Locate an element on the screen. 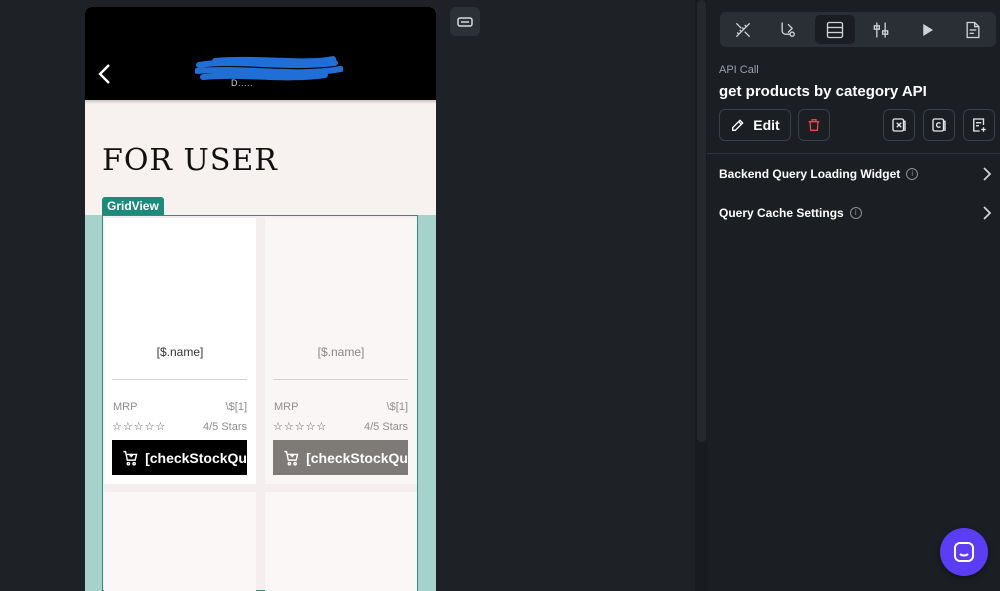 Image resolution: width=1000 pixels, height=591 pixels. toggle-icon is located at coordinates (465, 21).